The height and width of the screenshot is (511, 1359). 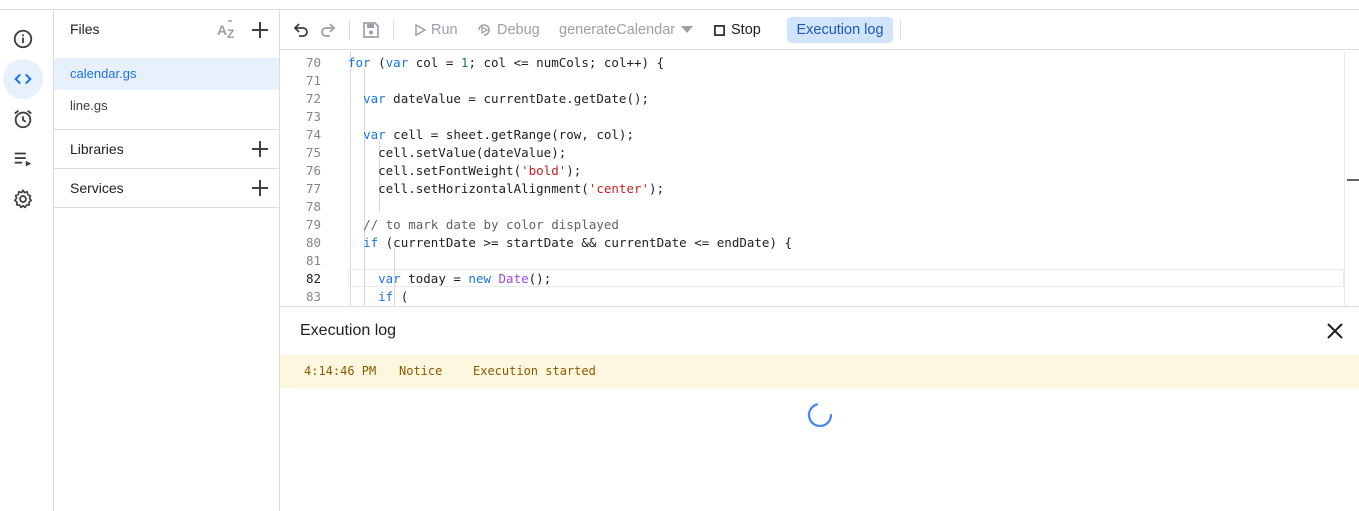 I want to click on add-service-button, so click(x=260, y=188).